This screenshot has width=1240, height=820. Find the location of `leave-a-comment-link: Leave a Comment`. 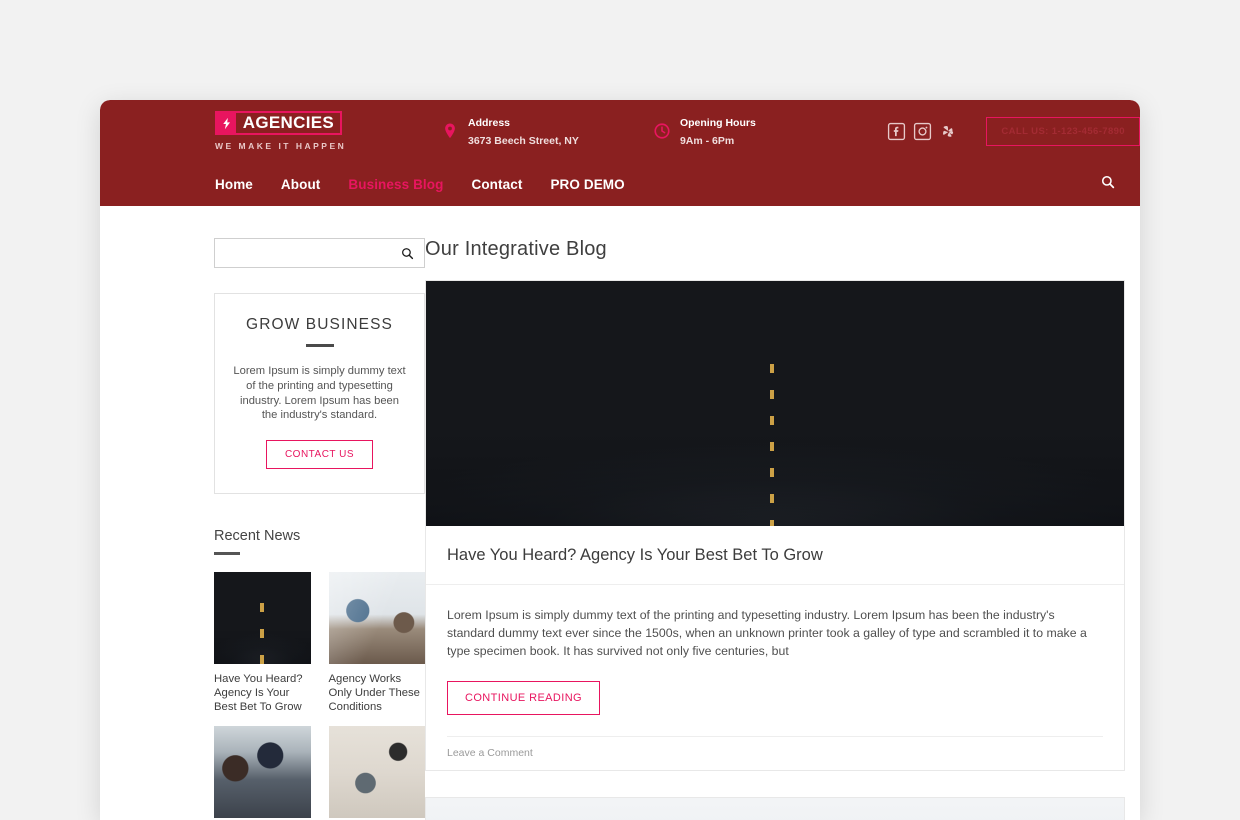

leave-a-comment-link: Leave a Comment is located at coordinates (775, 752).